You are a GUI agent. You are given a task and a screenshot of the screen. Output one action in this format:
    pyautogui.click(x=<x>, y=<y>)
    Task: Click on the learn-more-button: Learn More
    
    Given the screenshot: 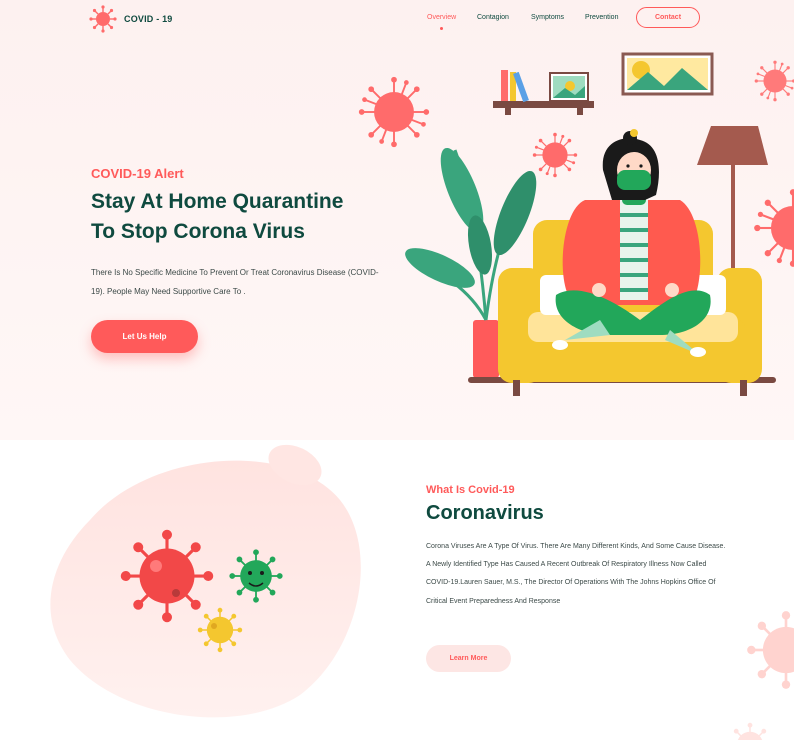 What is the action you would take?
    pyautogui.click(x=468, y=658)
    